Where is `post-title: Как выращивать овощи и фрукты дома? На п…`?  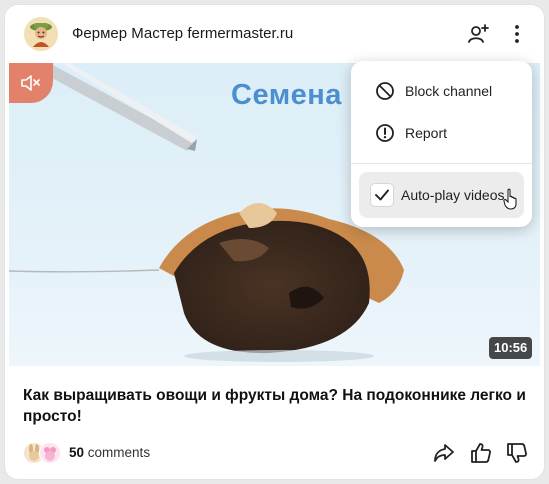
post-title: Как выращивать овощи и фрукты дома? На п… is located at coordinates (275, 406).